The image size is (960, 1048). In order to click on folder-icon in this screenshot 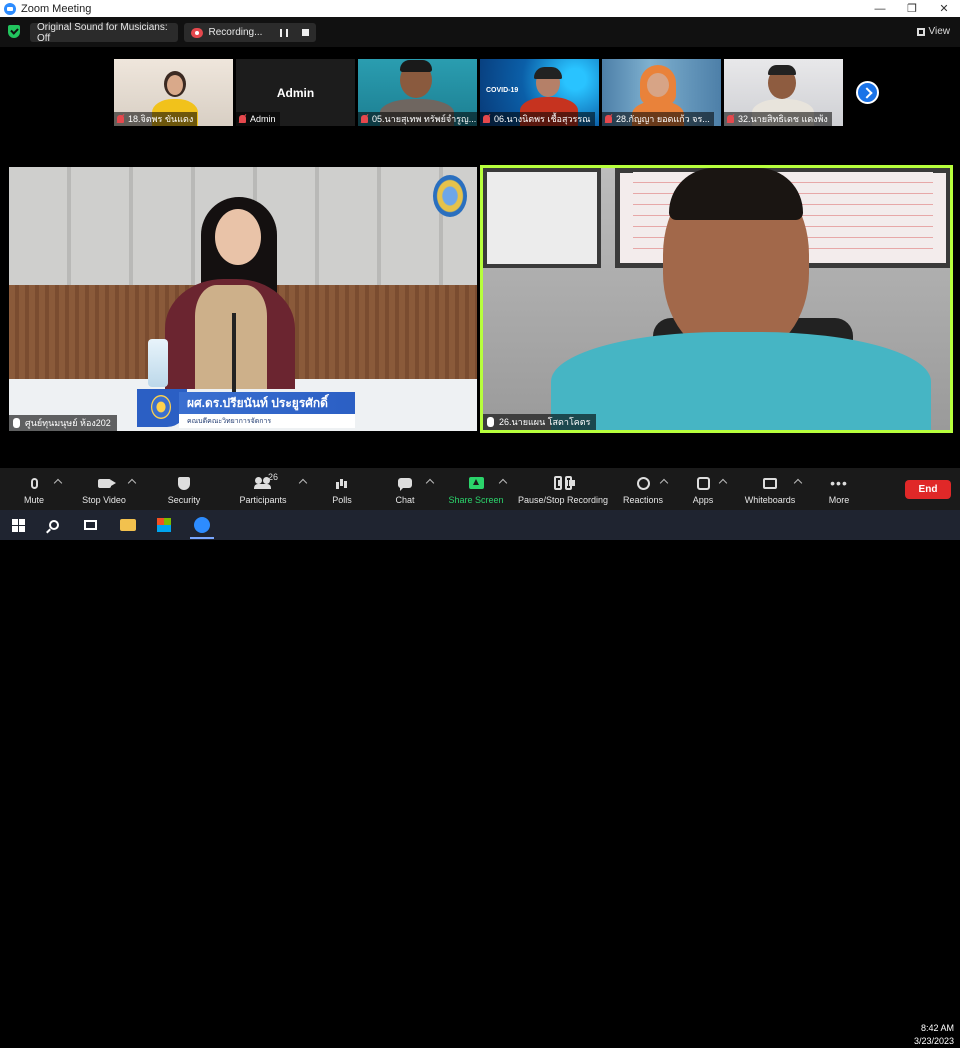, I will do `click(128, 525)`.